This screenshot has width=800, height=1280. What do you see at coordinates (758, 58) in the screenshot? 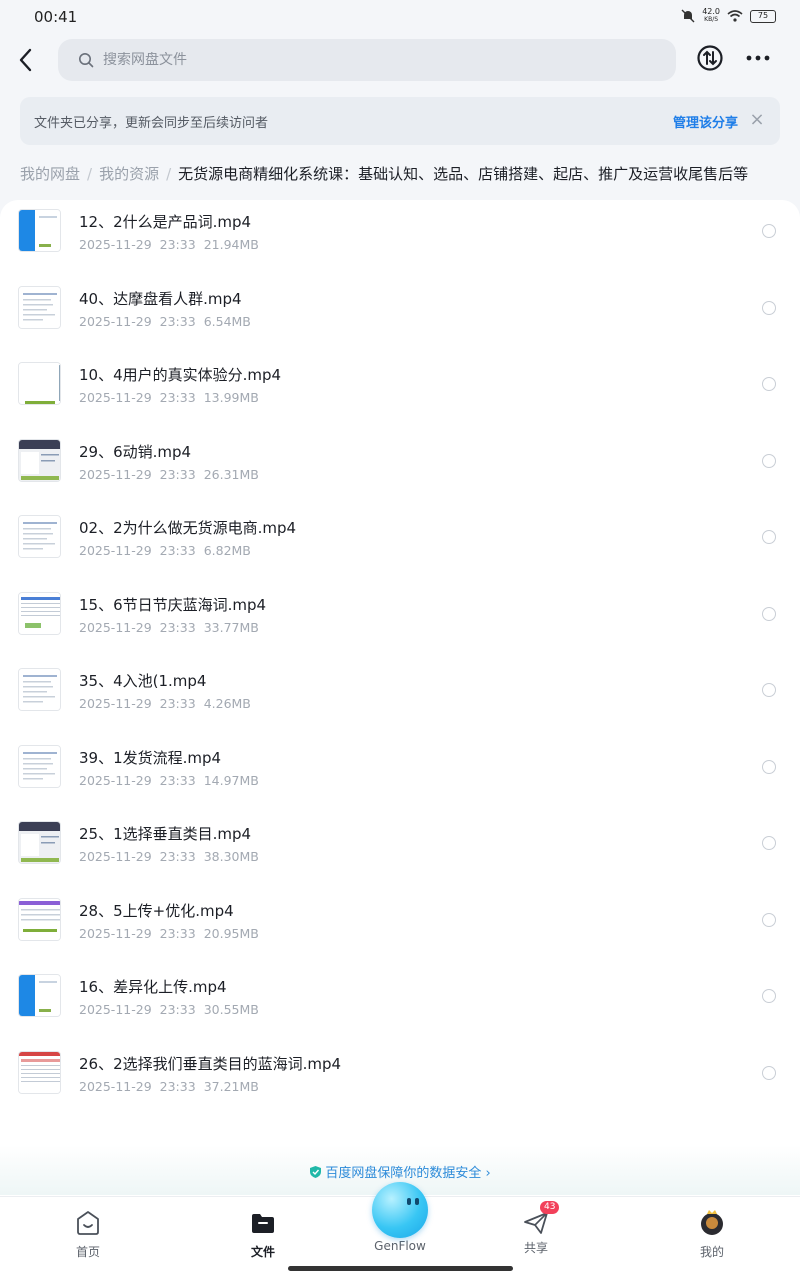
I see `more-icon` at bounding box center [758, 58].